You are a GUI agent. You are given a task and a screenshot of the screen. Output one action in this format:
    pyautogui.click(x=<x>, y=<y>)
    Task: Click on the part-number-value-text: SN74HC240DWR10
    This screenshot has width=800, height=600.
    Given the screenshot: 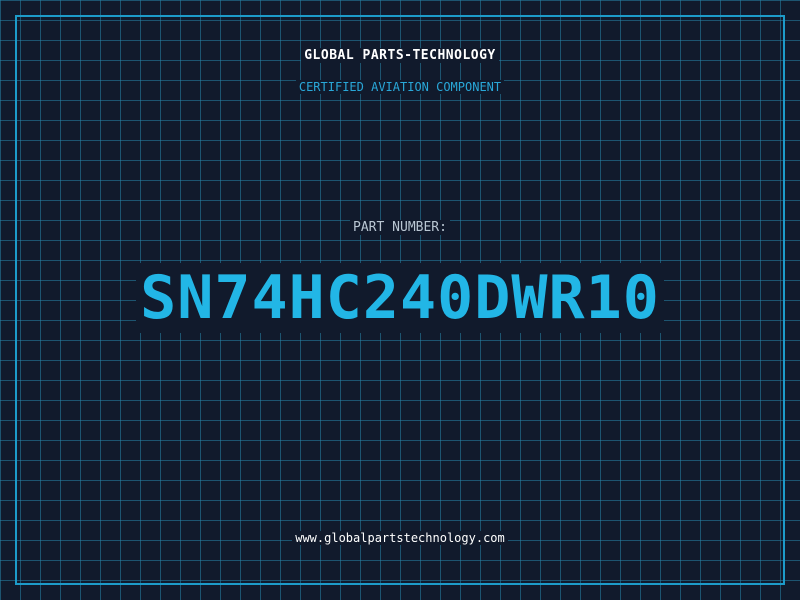 What is the action you would take?
    pyautogui.click(x=400, y=298)
    